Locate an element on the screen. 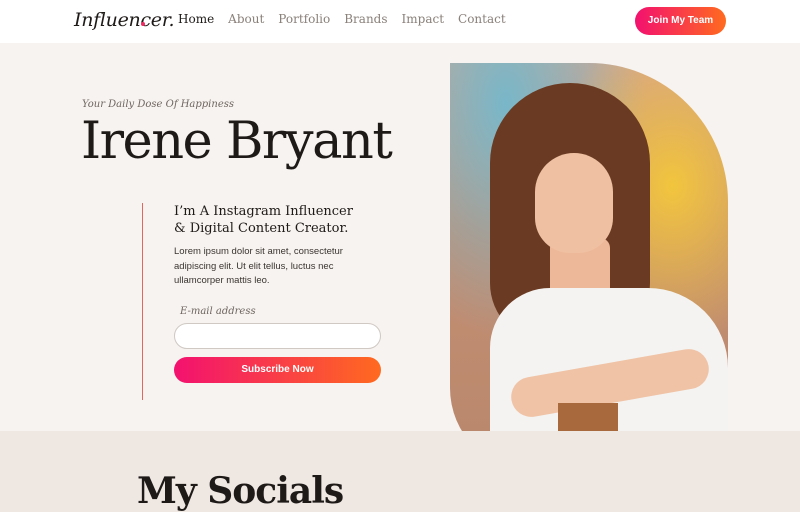 This screenshot has width=800, height=512. hero-tagline: Your Daily Dose Of Happiness is located at coordinates (158, 104).